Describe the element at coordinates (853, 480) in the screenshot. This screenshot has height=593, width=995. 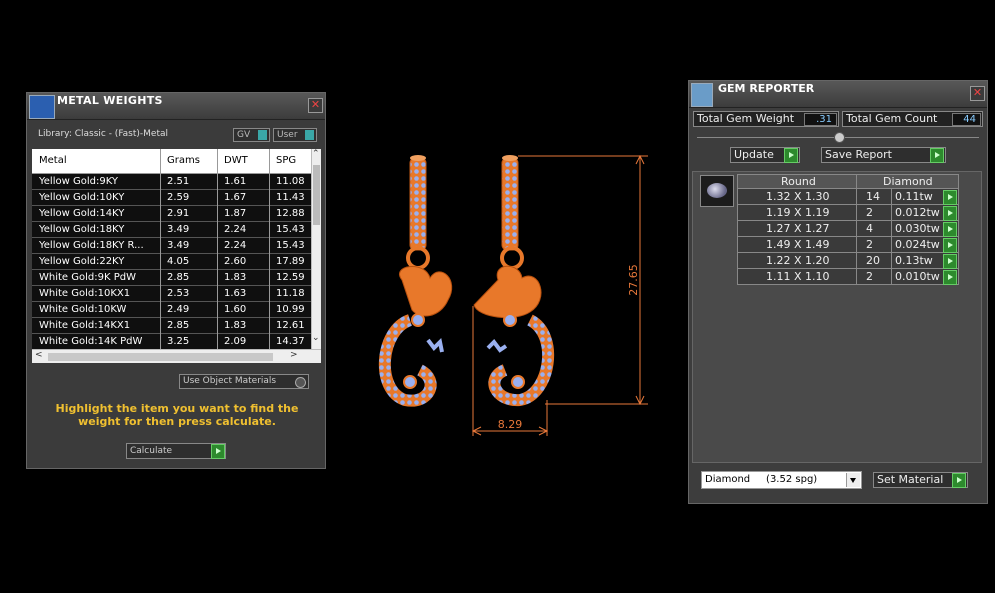
I see `chevron-down-icon` at that location.